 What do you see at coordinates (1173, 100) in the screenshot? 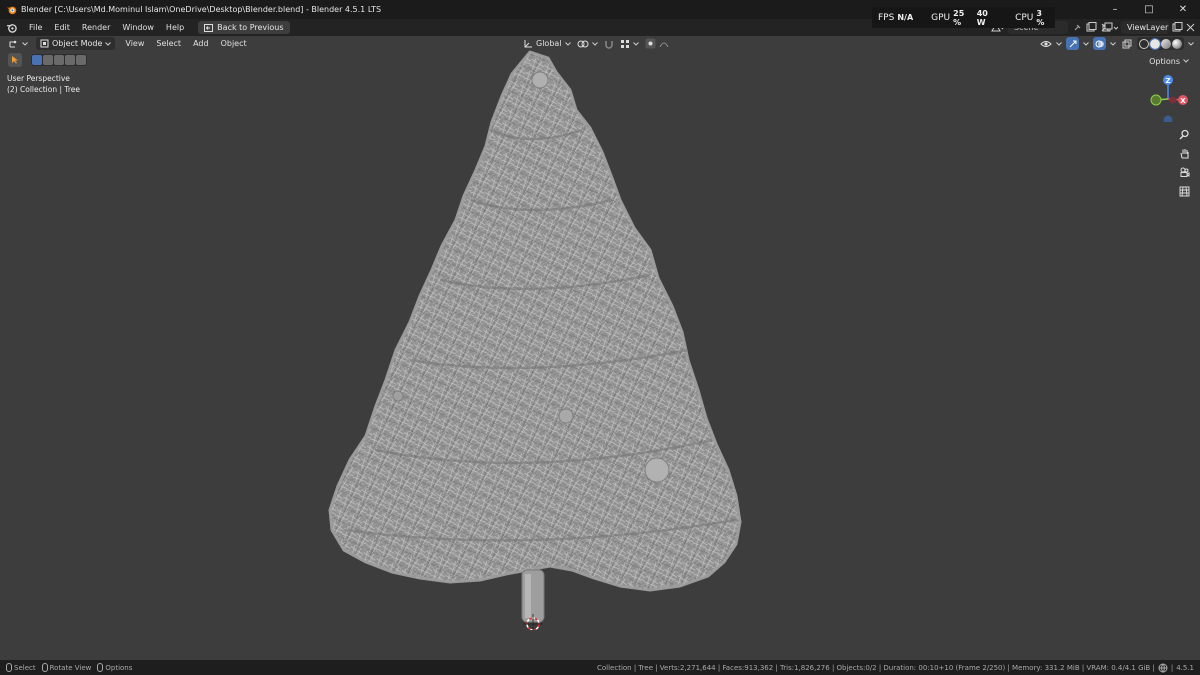
I see `neg-x-axis-handle` at bounding box center [1173, 100].